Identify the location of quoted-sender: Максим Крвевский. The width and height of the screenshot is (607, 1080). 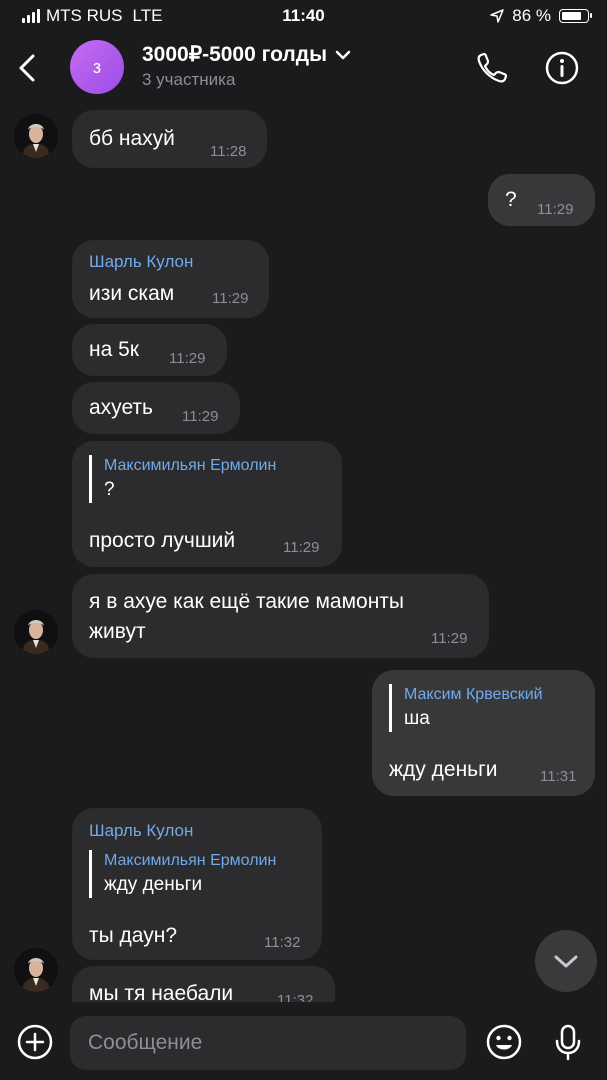
(473, 694).